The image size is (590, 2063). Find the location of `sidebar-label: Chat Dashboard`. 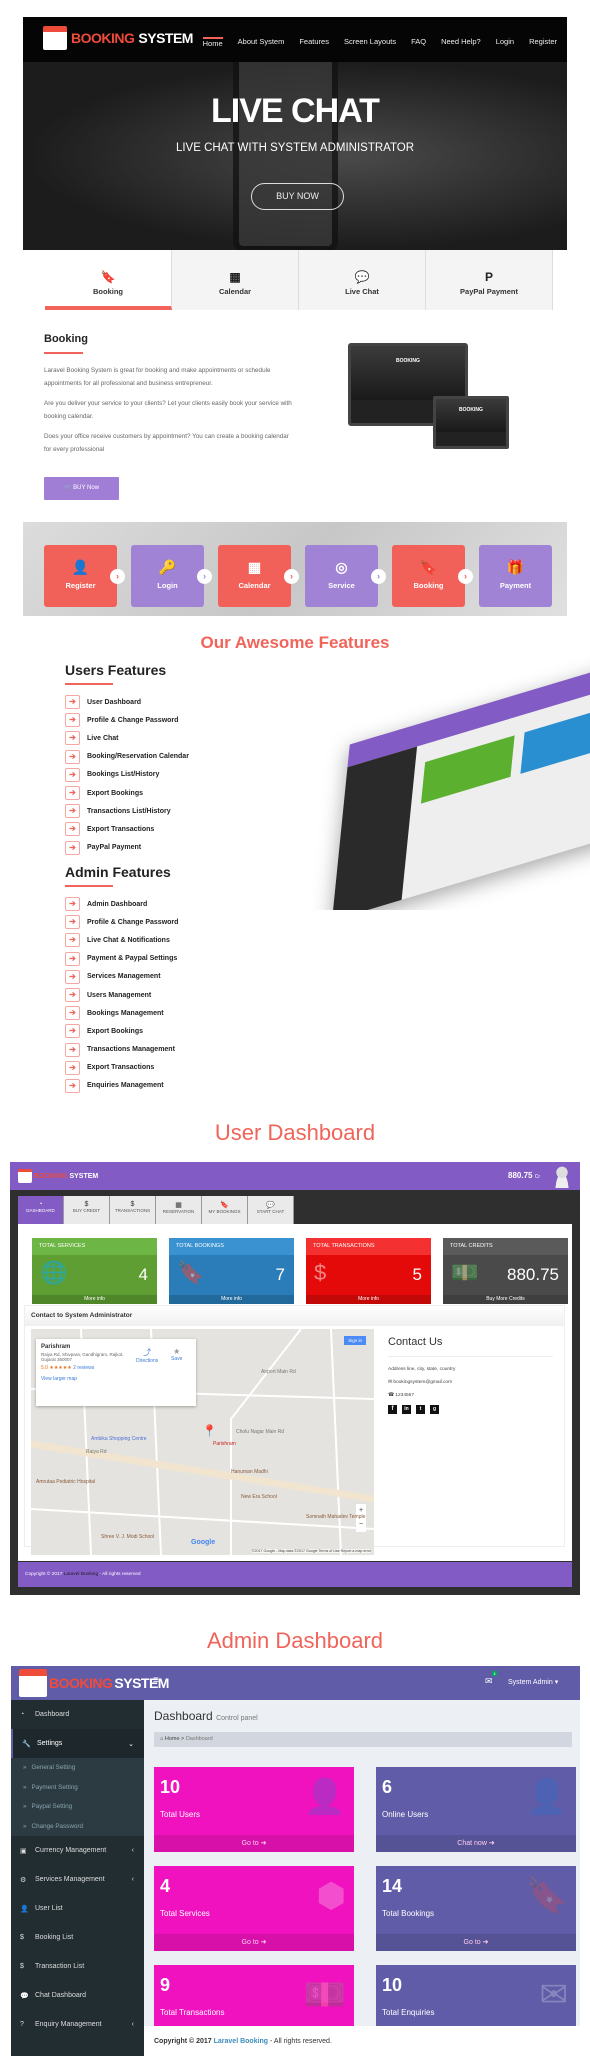

sidebar-label: Chat Dashboard is located at coordinates (60, 1996).